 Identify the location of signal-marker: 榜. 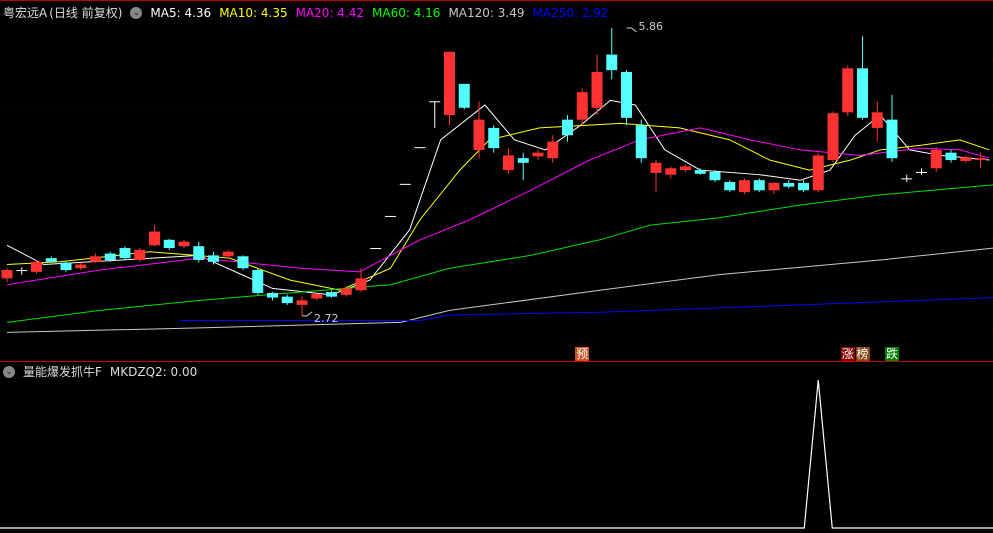
(862, 354).